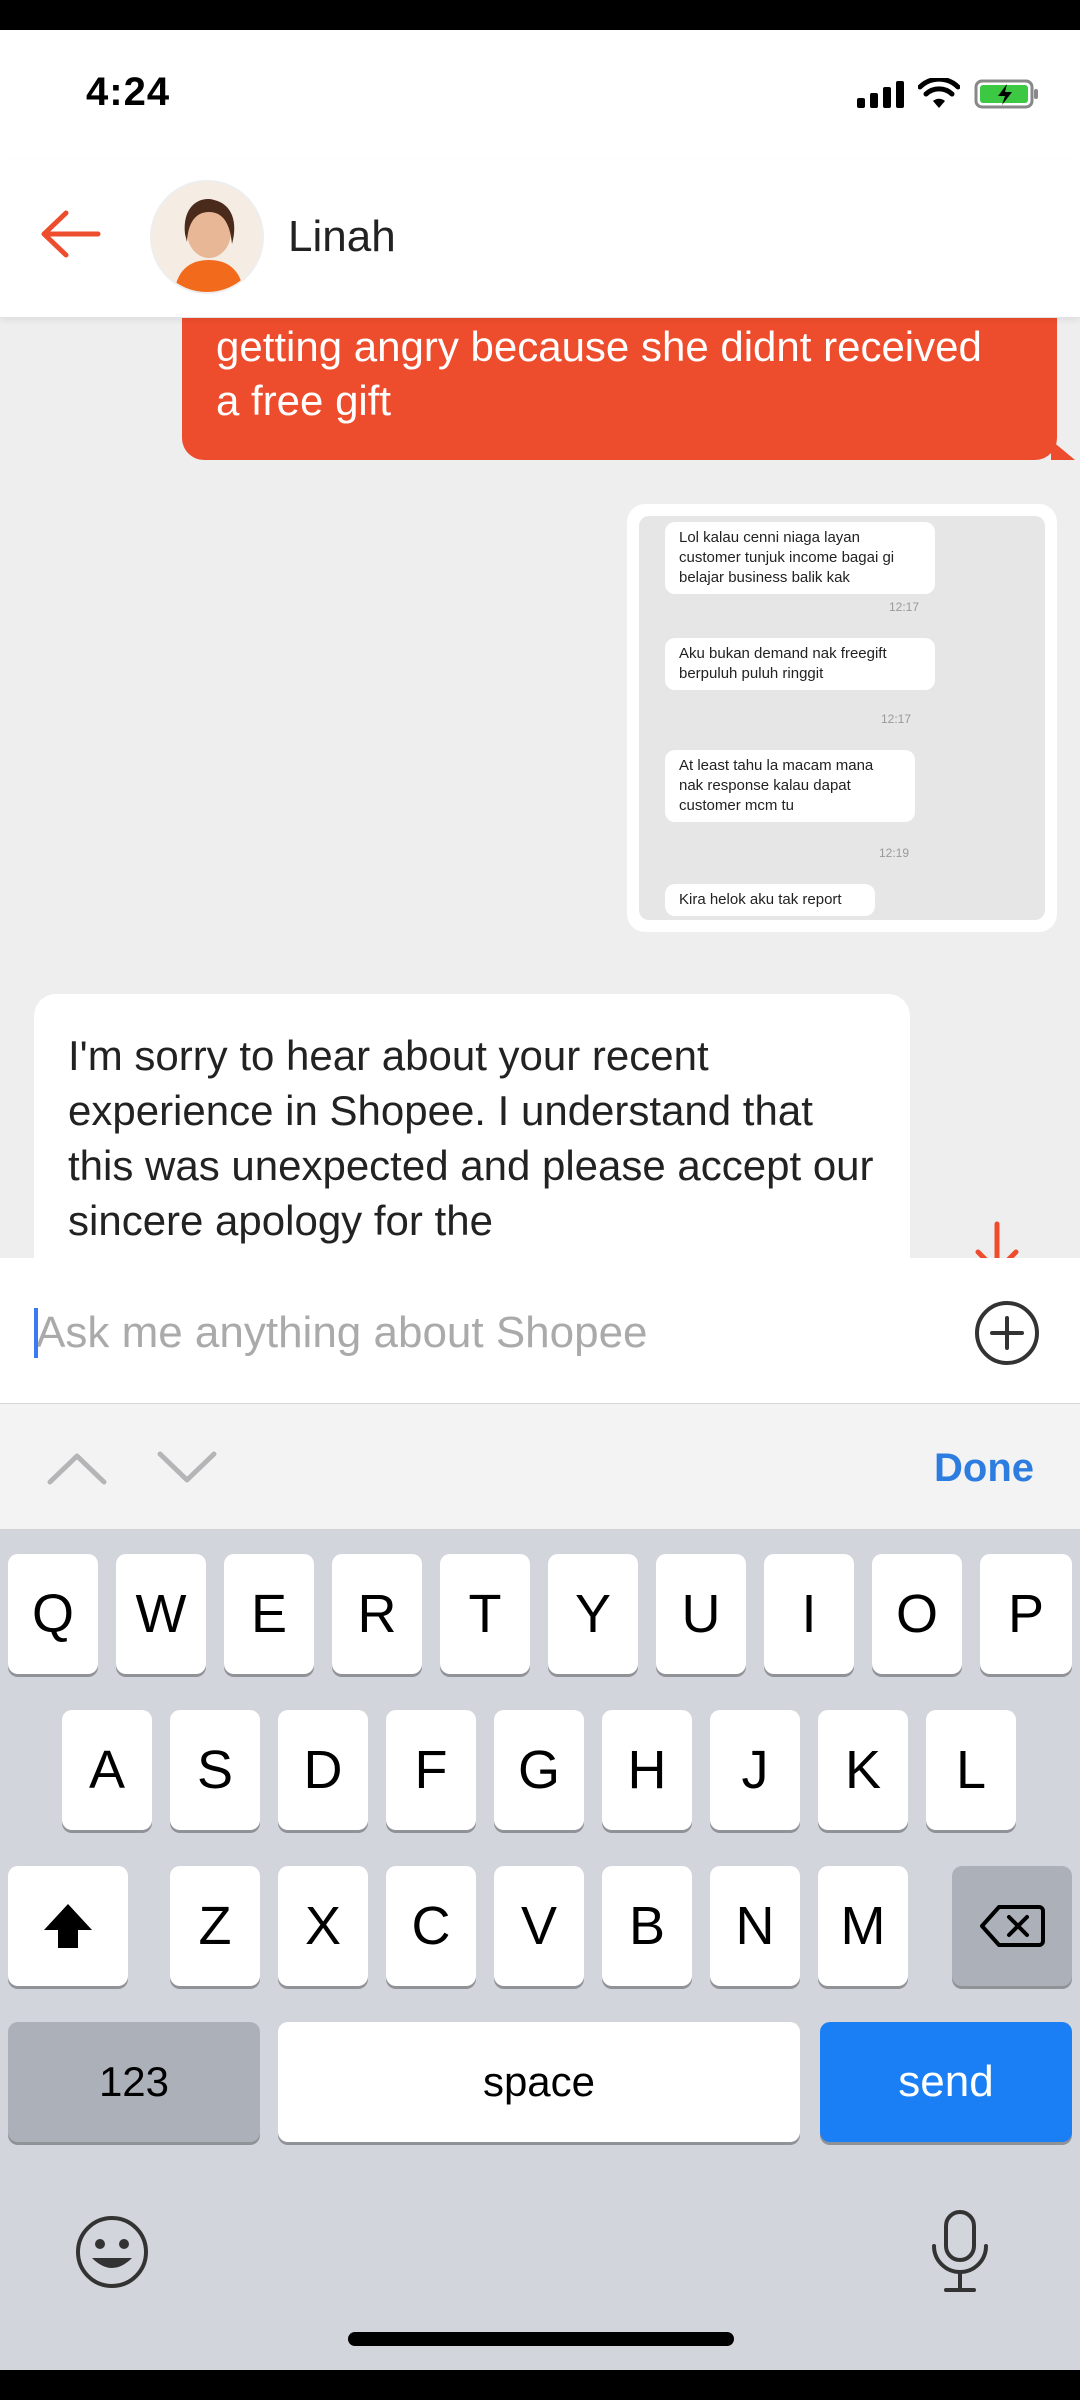  I want to click on key-x: X, so click(323, 1926).